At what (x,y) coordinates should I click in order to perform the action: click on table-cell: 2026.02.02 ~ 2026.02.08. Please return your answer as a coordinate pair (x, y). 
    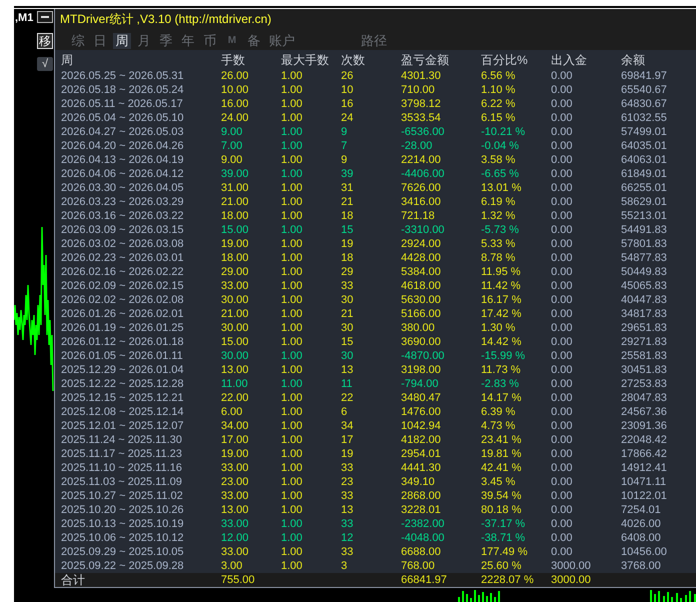
    Looking at the image, I should click on (122, 300).